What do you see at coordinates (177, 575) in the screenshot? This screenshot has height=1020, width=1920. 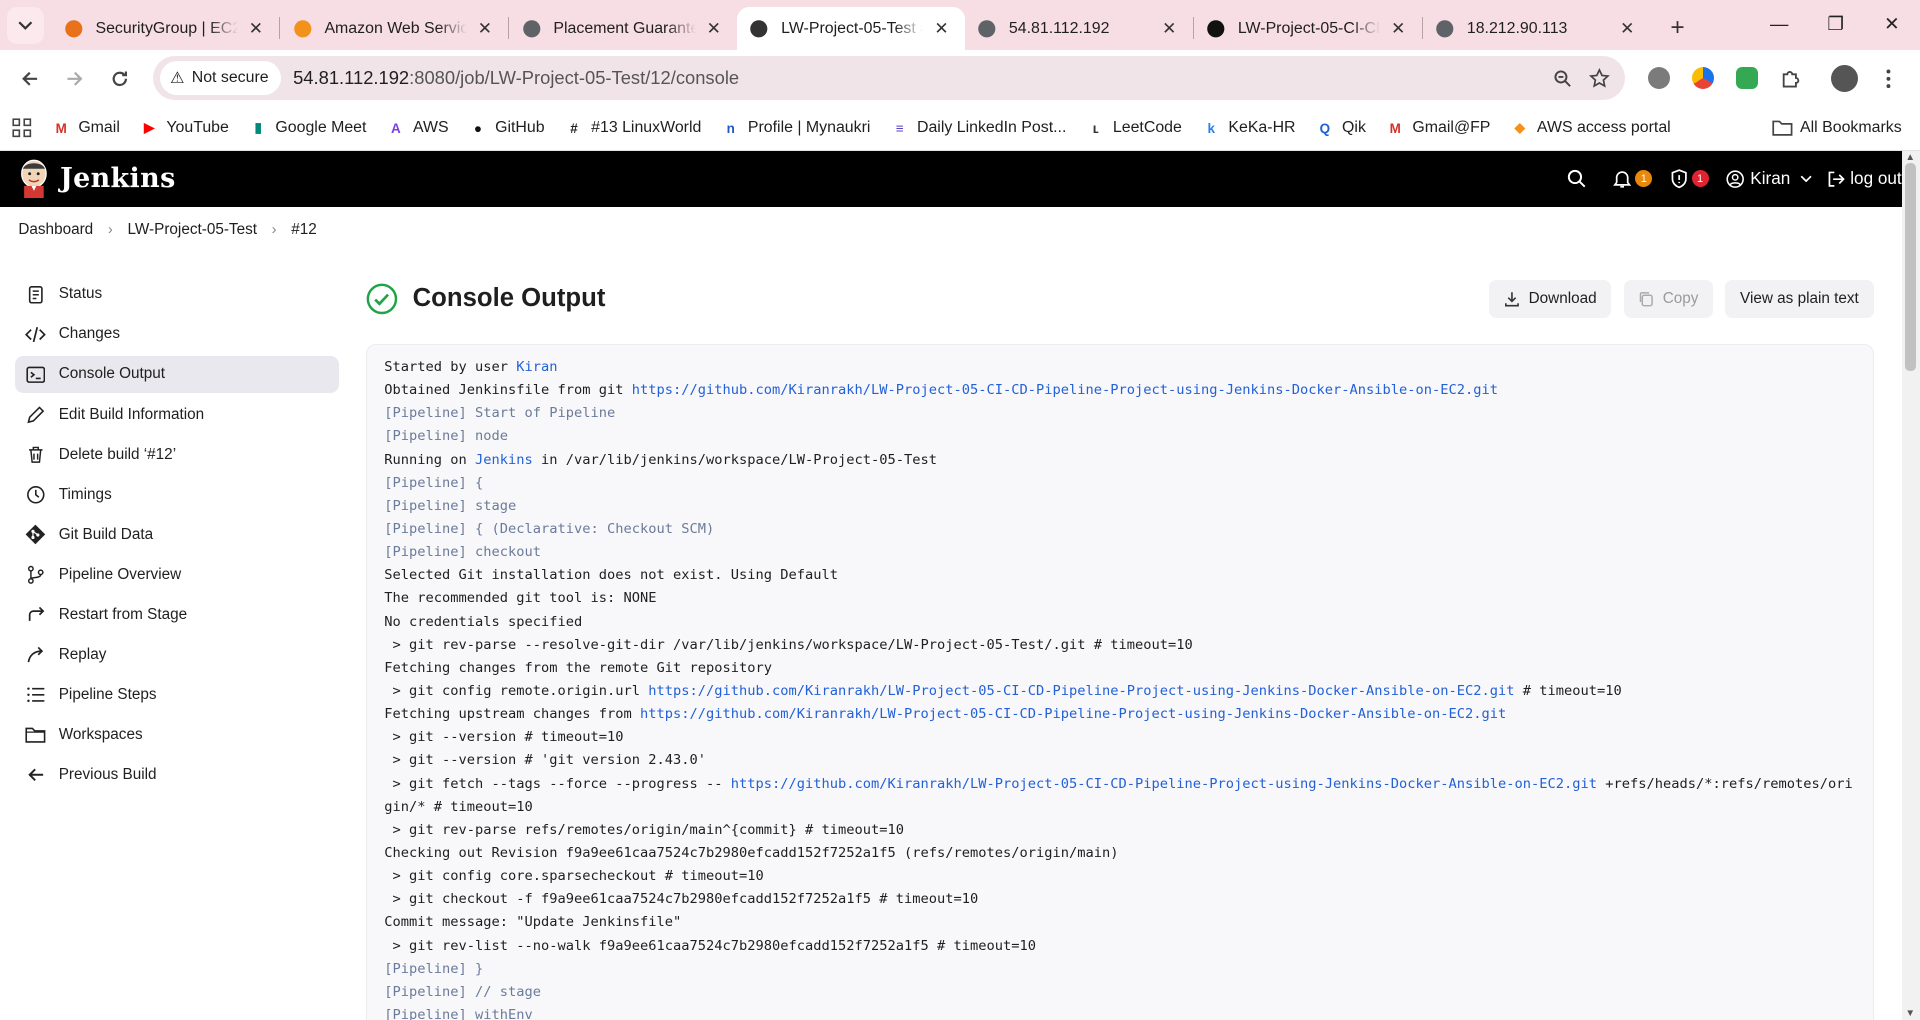 I see `sidebar-item-pipeline: Pipeline Overview` at bounding box center [177, 575].